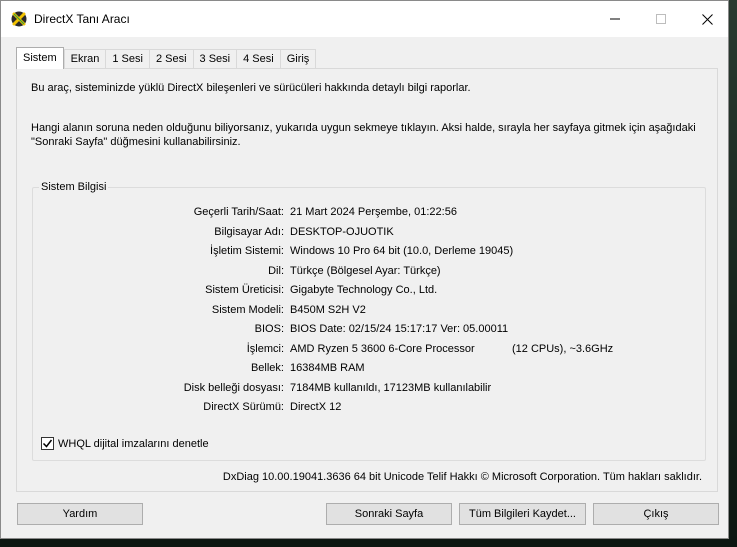 The image size is (737, 547). I want to click on title-bar: DirectX Tanı Aracı, so click(364, 19).